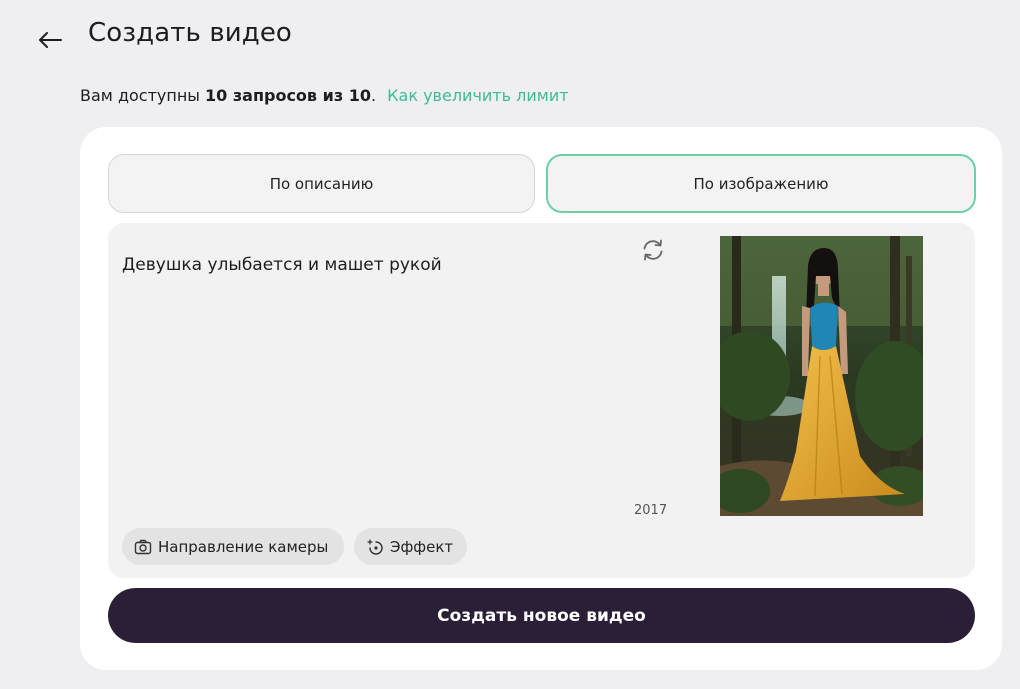  What do you see at coordinates (422, 546) in the screenshot?
I see `effect-label: Эффект` at bounding box center [422, 546].